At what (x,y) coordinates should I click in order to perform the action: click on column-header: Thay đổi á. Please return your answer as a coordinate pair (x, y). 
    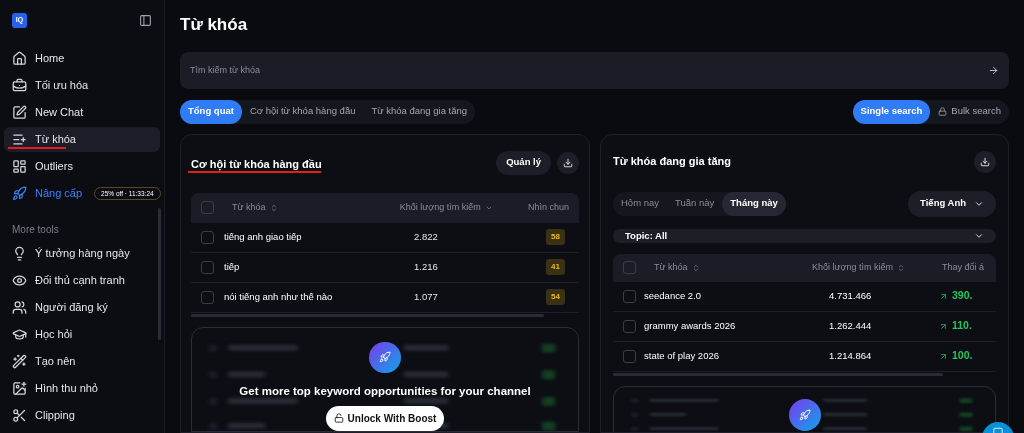
    Looking at the image, I should click on (964, 268).